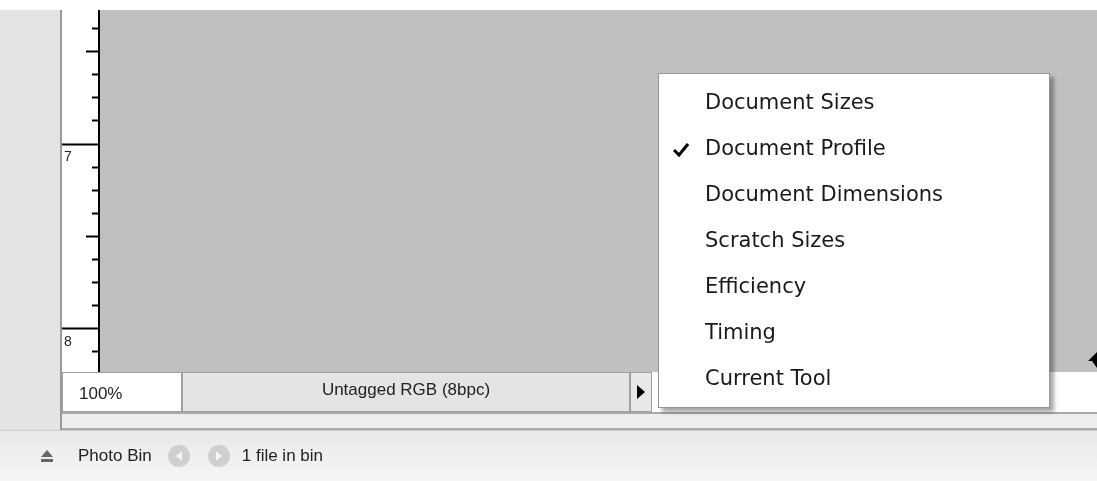 Image resolution: width=1097 pixels, height=481 pixels. I want to click on menu-item: Document Profile, so click(854, 149).